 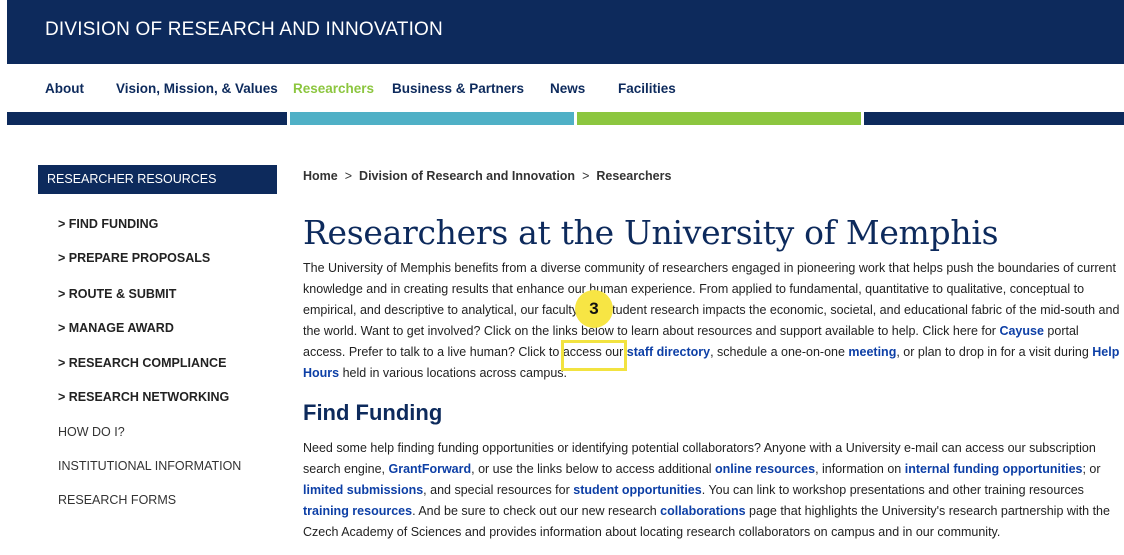 I want to click on sidebar-item-research-compliance: > RESEARCH COMPLIANCE, so click(x=142, y=363).